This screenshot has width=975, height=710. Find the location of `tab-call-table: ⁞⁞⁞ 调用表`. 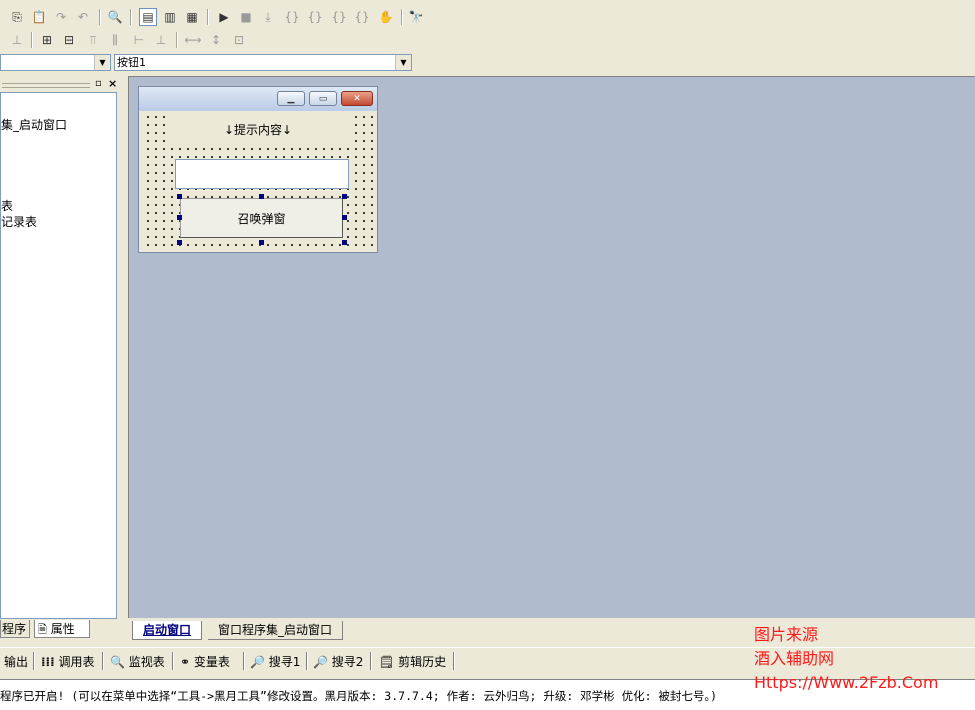

tab-call-table: ⁞⁞⁞ 调用表 is located at coordinates (68, 662).